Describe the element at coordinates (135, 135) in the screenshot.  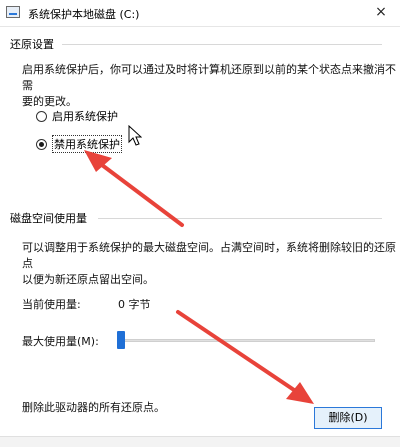
I see `mouse-cursor-icon` at that location.